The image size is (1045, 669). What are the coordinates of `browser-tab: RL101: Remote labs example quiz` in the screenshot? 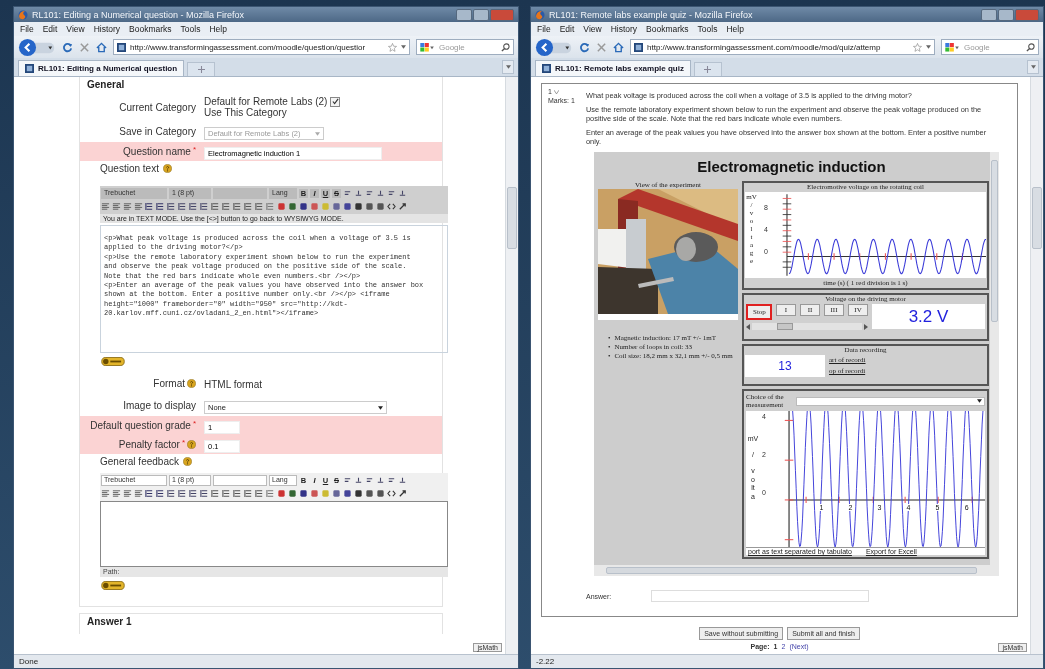 It's located at (613, 68).